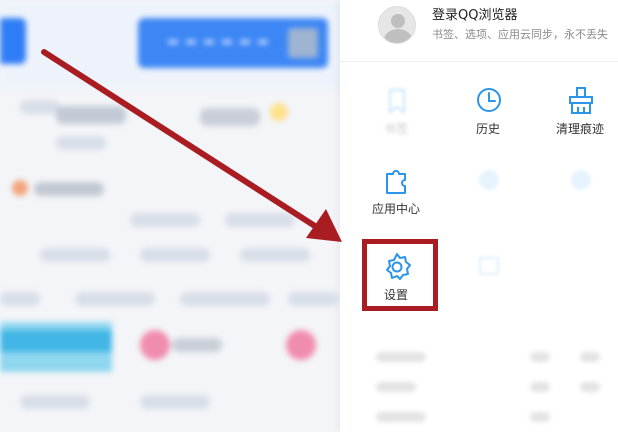 The height and width of the screenshot is (432, 618). I want to click on menu-item-history: 历史, so click(488, 116).